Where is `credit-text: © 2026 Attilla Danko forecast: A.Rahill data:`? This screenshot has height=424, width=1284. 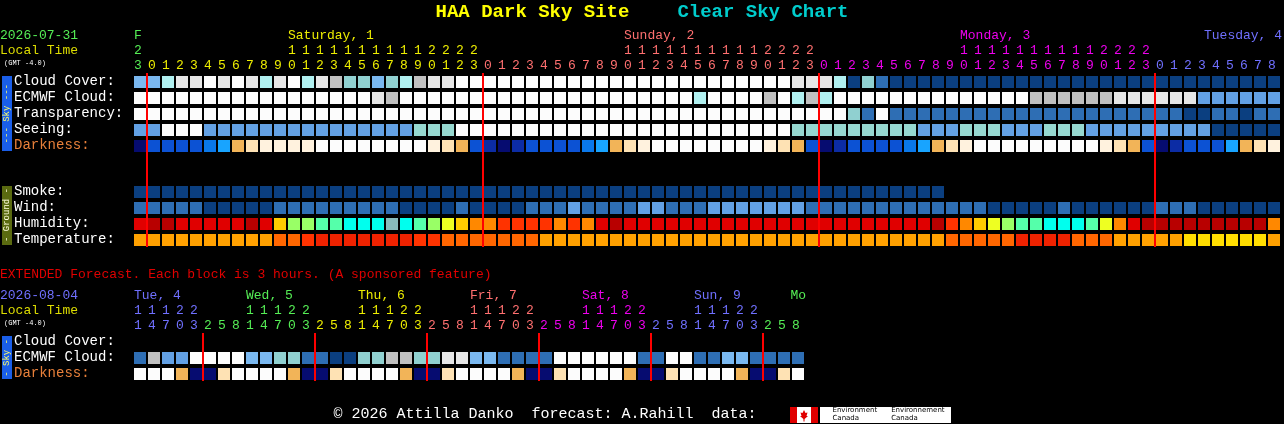
credit-text: © 2026 Attilla Danko forecast: A.Rahill data: is located at coordinates (545, 414).